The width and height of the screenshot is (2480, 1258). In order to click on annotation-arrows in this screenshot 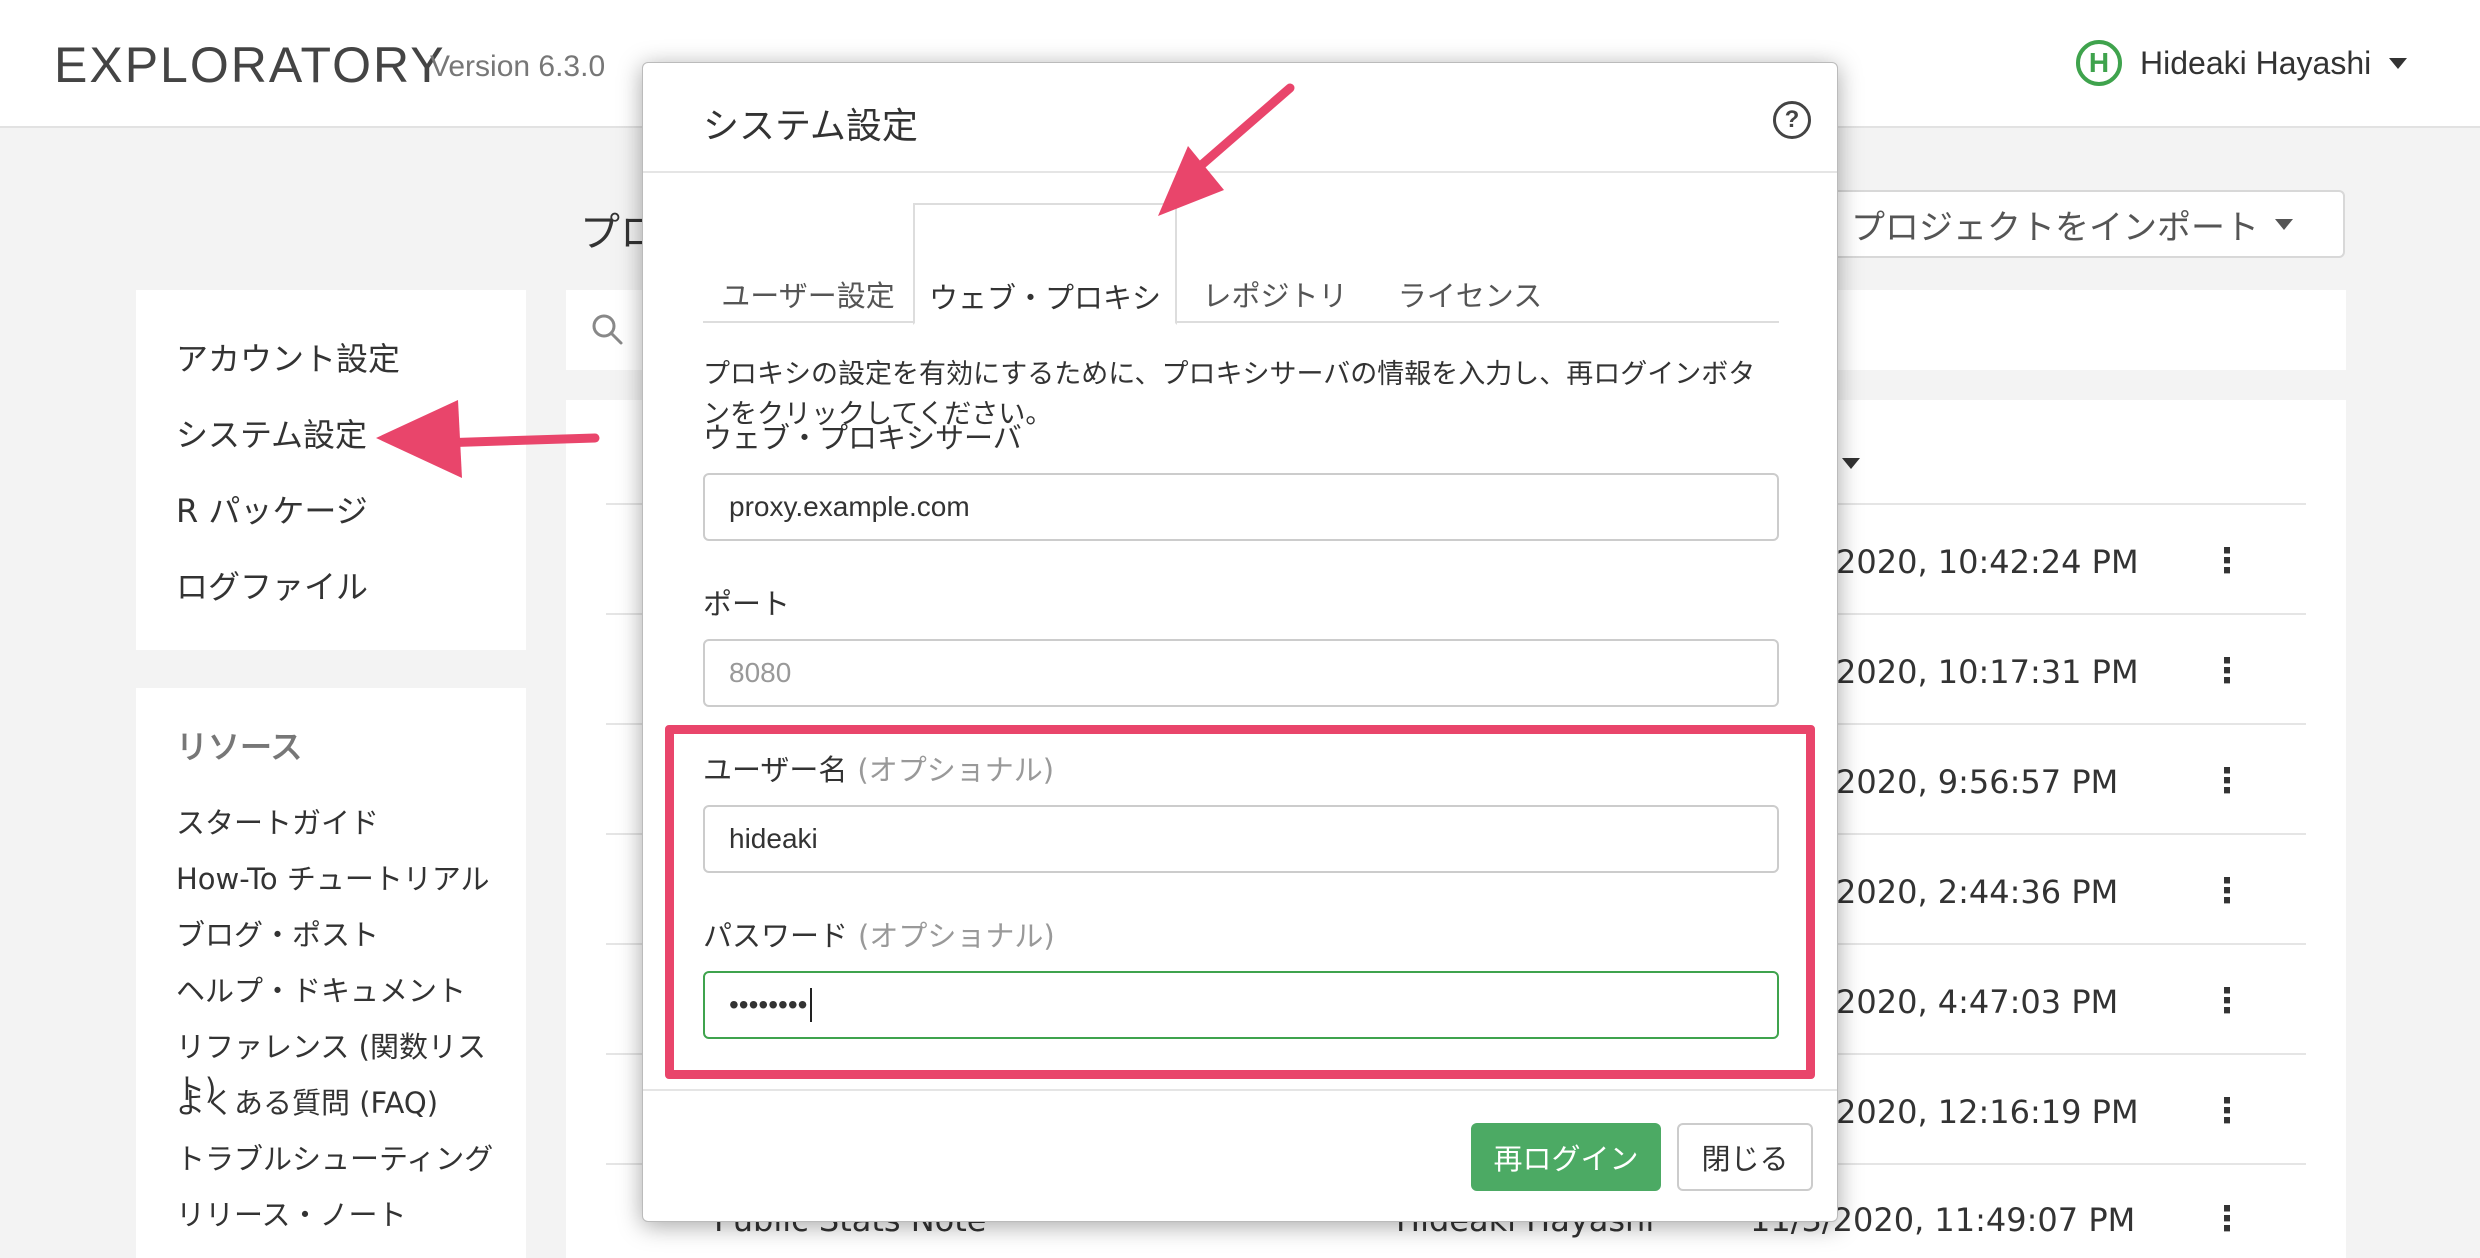, I will do `click(835, 280)`.